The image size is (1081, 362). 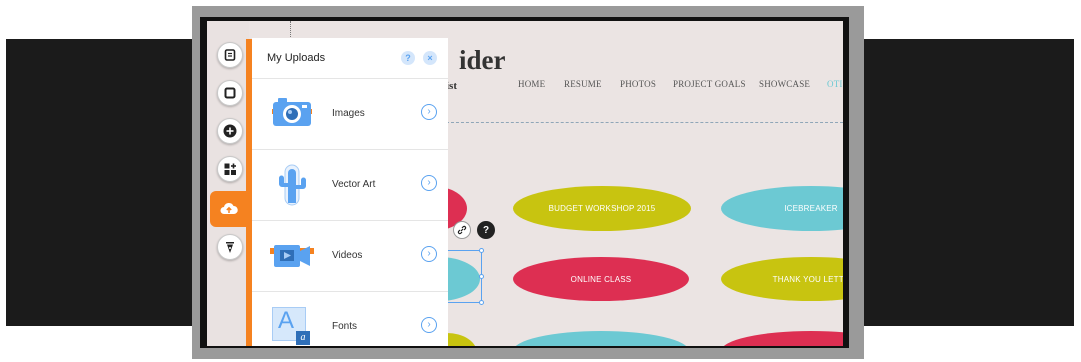 What do you see at coordinates (354, 184) in the screenshot?
I see `uploads-item-label: Vector Art` at bounding box center [354, 184].